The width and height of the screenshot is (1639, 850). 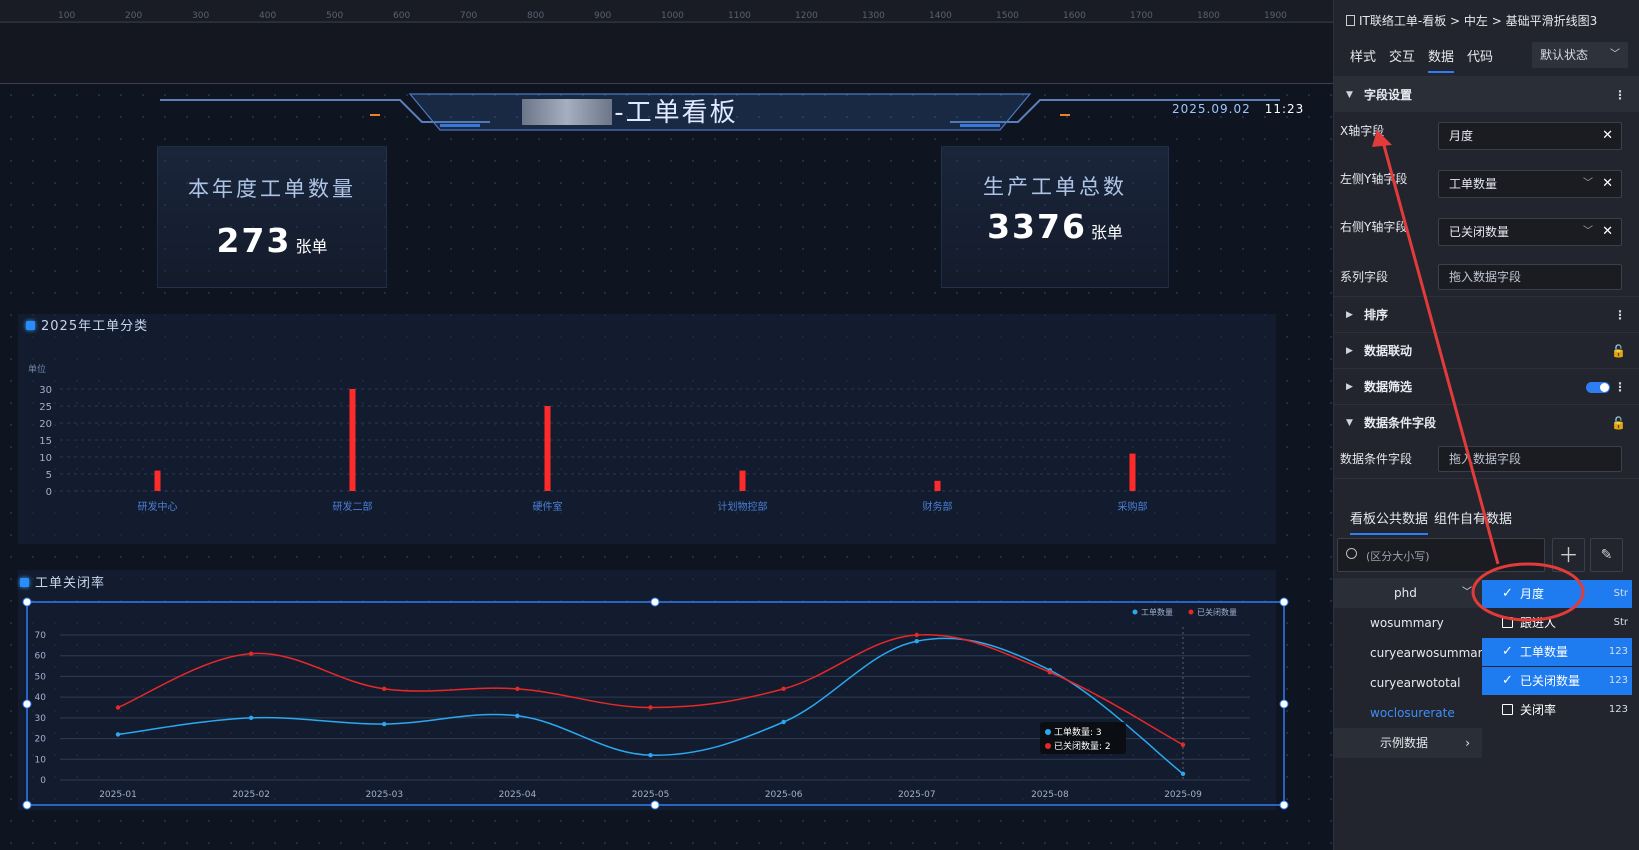 I want to click on condition-field-dropzone: 拖入数据字段, so click(x=1530, y=459).